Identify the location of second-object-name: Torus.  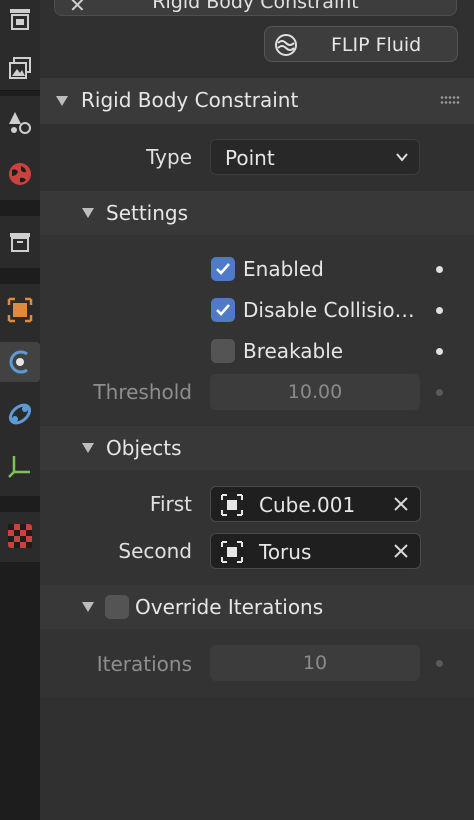
(285, 552).